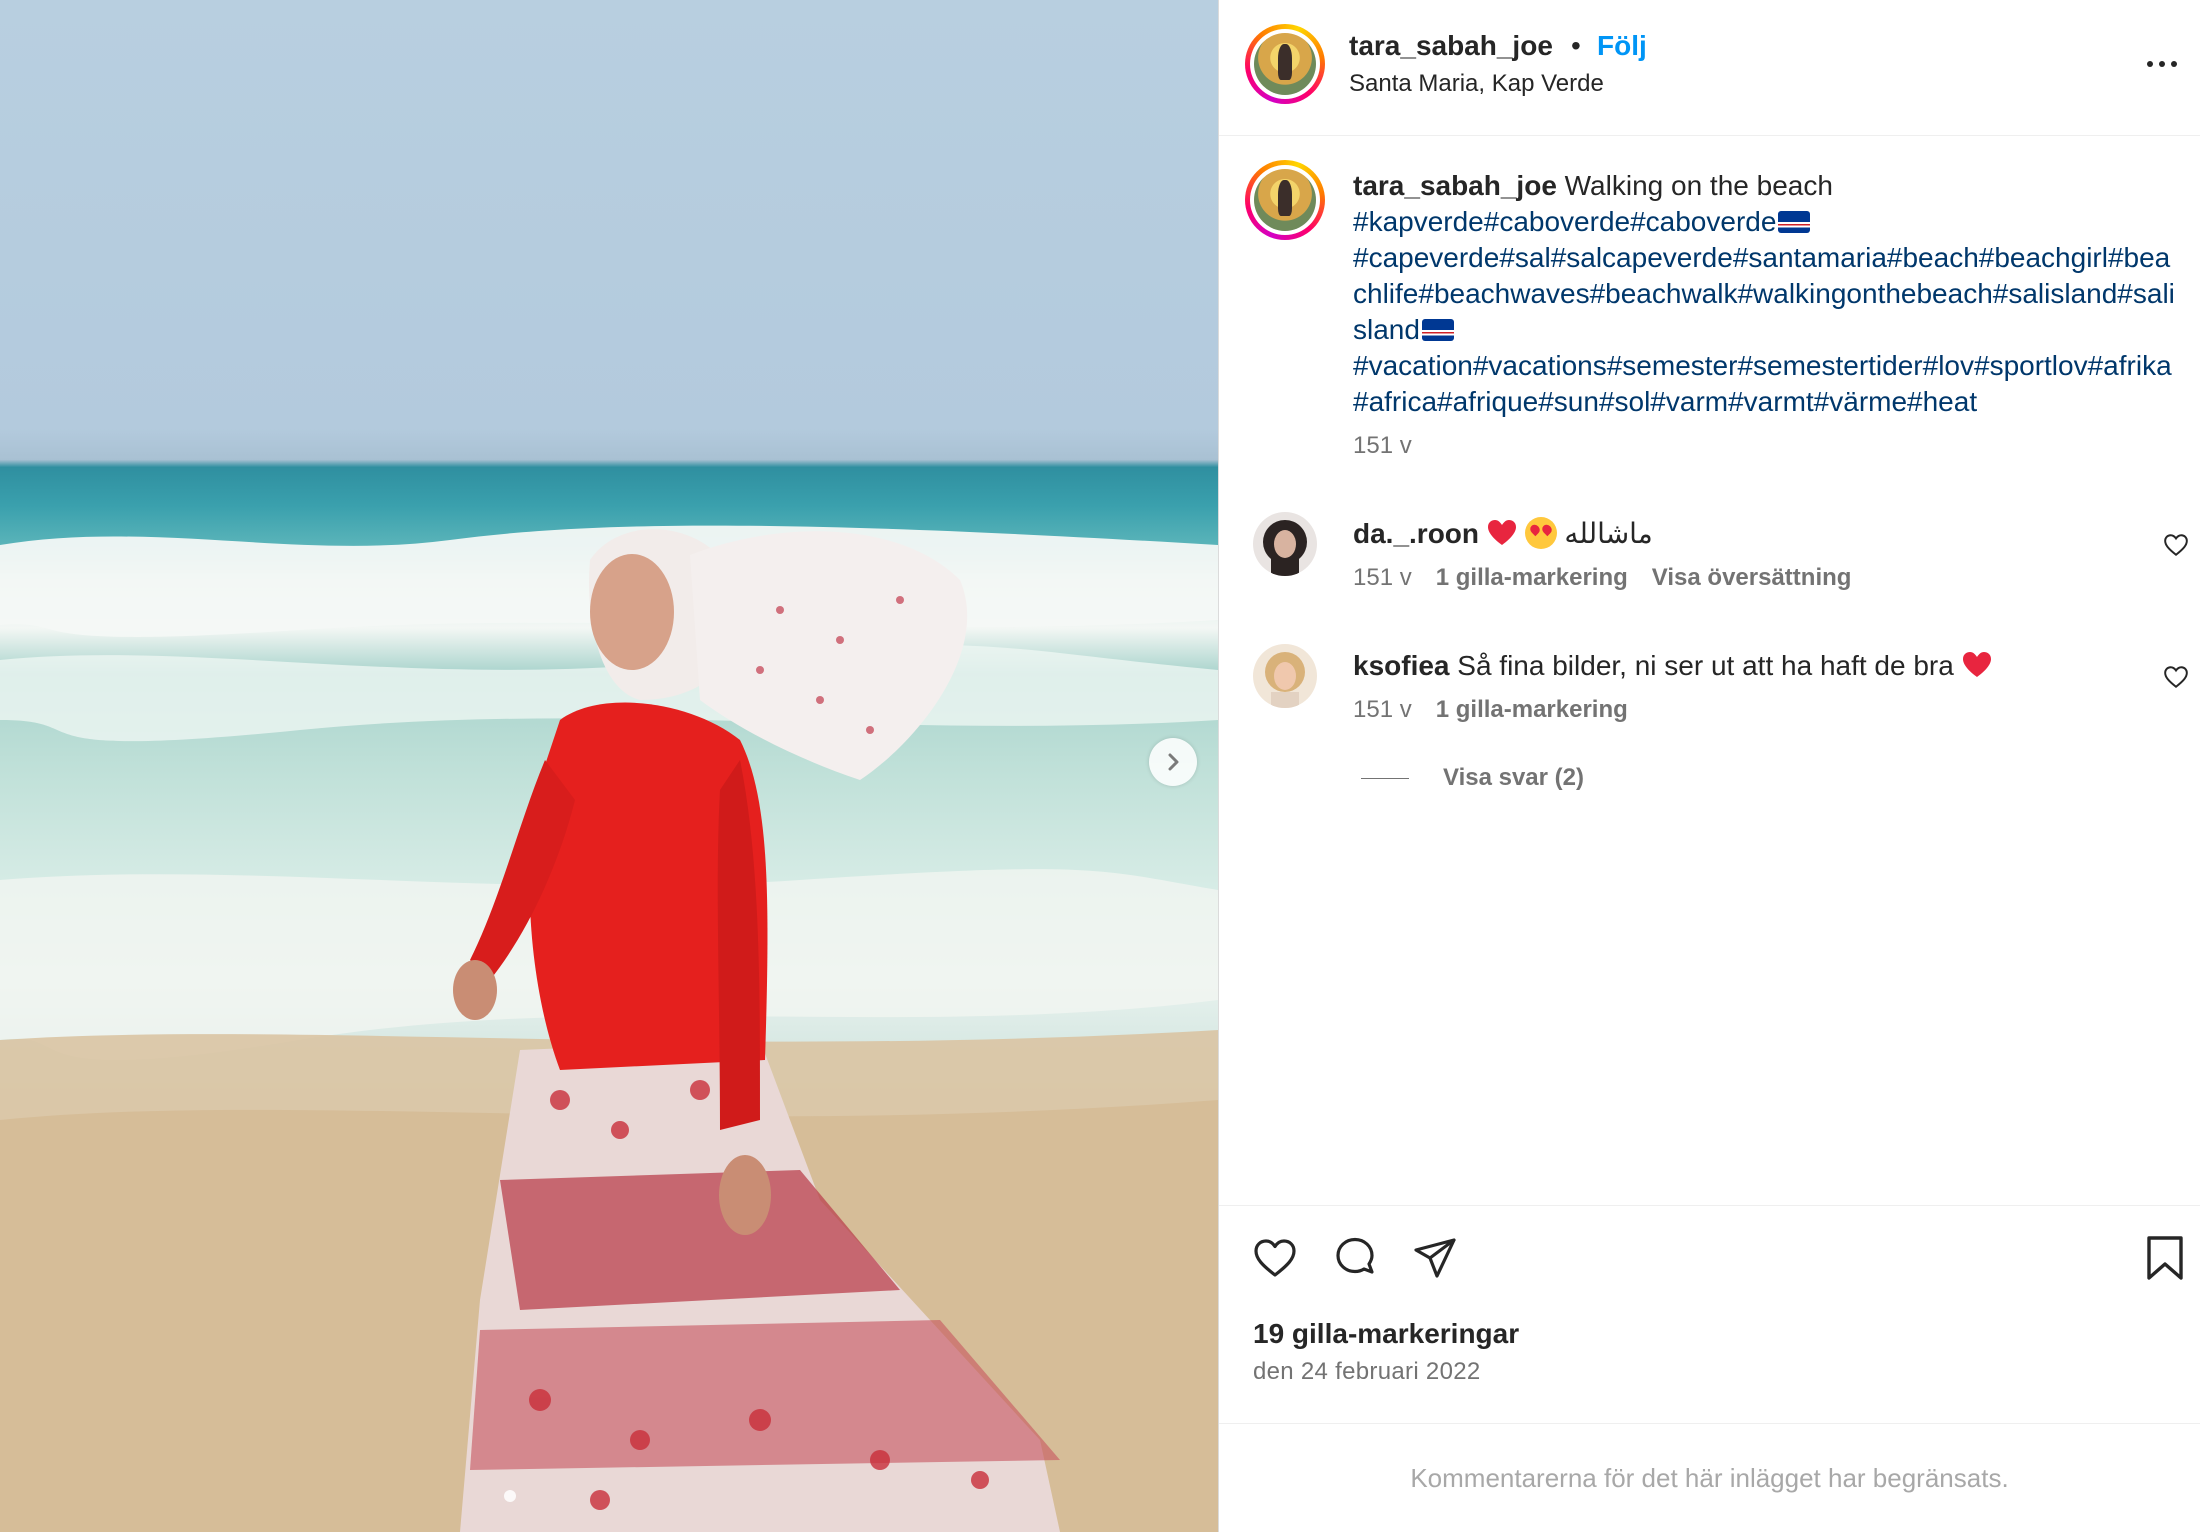  I want to click on caption-username: tara_sabah_joe, so click(1455, 185).